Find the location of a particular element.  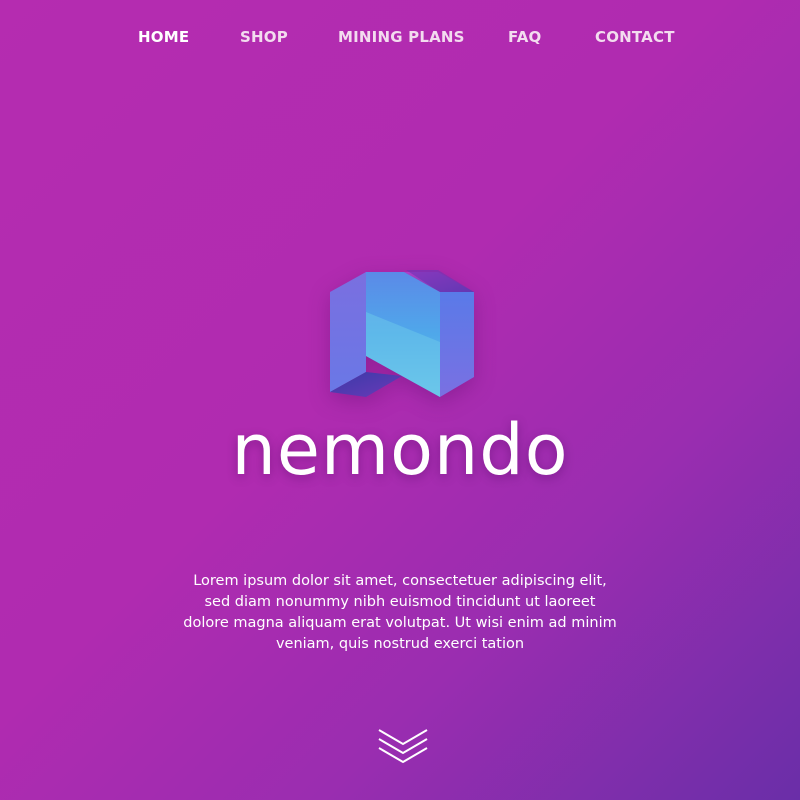

nav-item-shop: SHOP is located at coordinates (264, 37).